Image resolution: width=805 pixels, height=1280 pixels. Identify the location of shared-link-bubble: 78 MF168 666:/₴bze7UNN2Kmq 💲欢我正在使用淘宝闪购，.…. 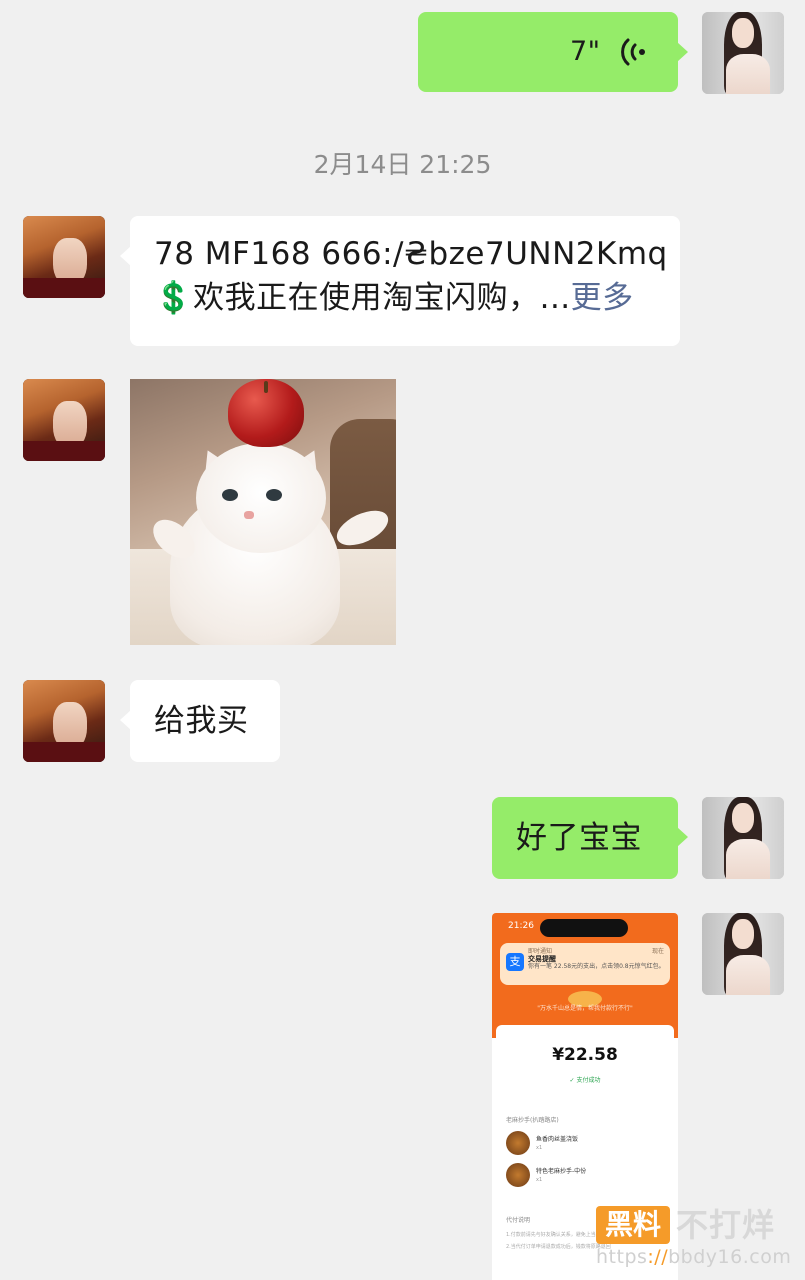
(400, 281).